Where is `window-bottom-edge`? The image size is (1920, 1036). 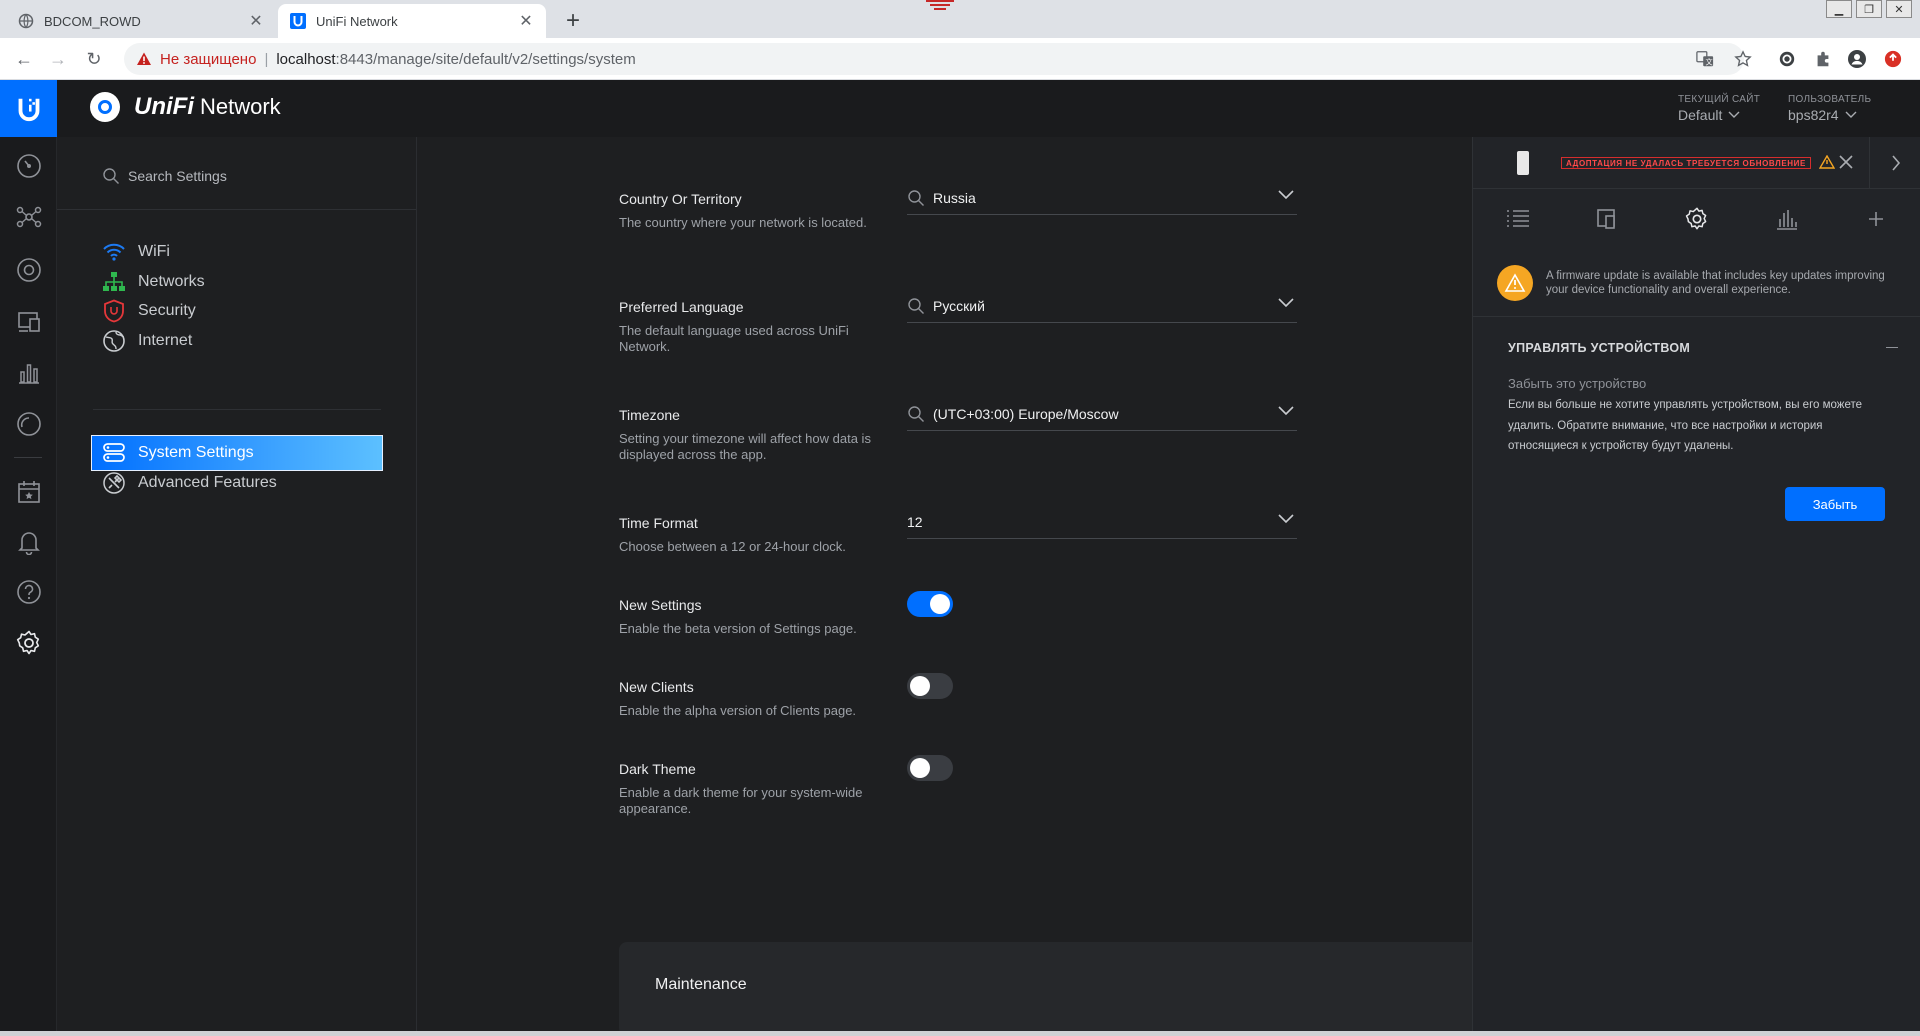 window-bottom-edge is located at coordinates (960, 1033).